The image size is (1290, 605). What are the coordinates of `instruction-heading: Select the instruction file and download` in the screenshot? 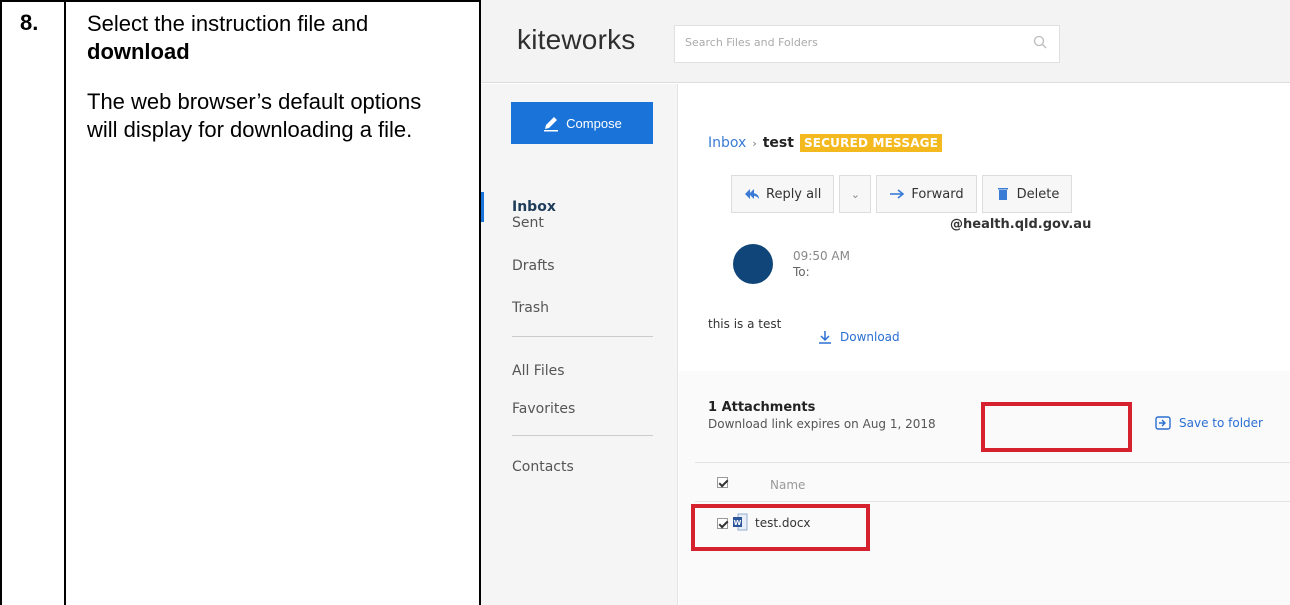 It's located at (272, 38).